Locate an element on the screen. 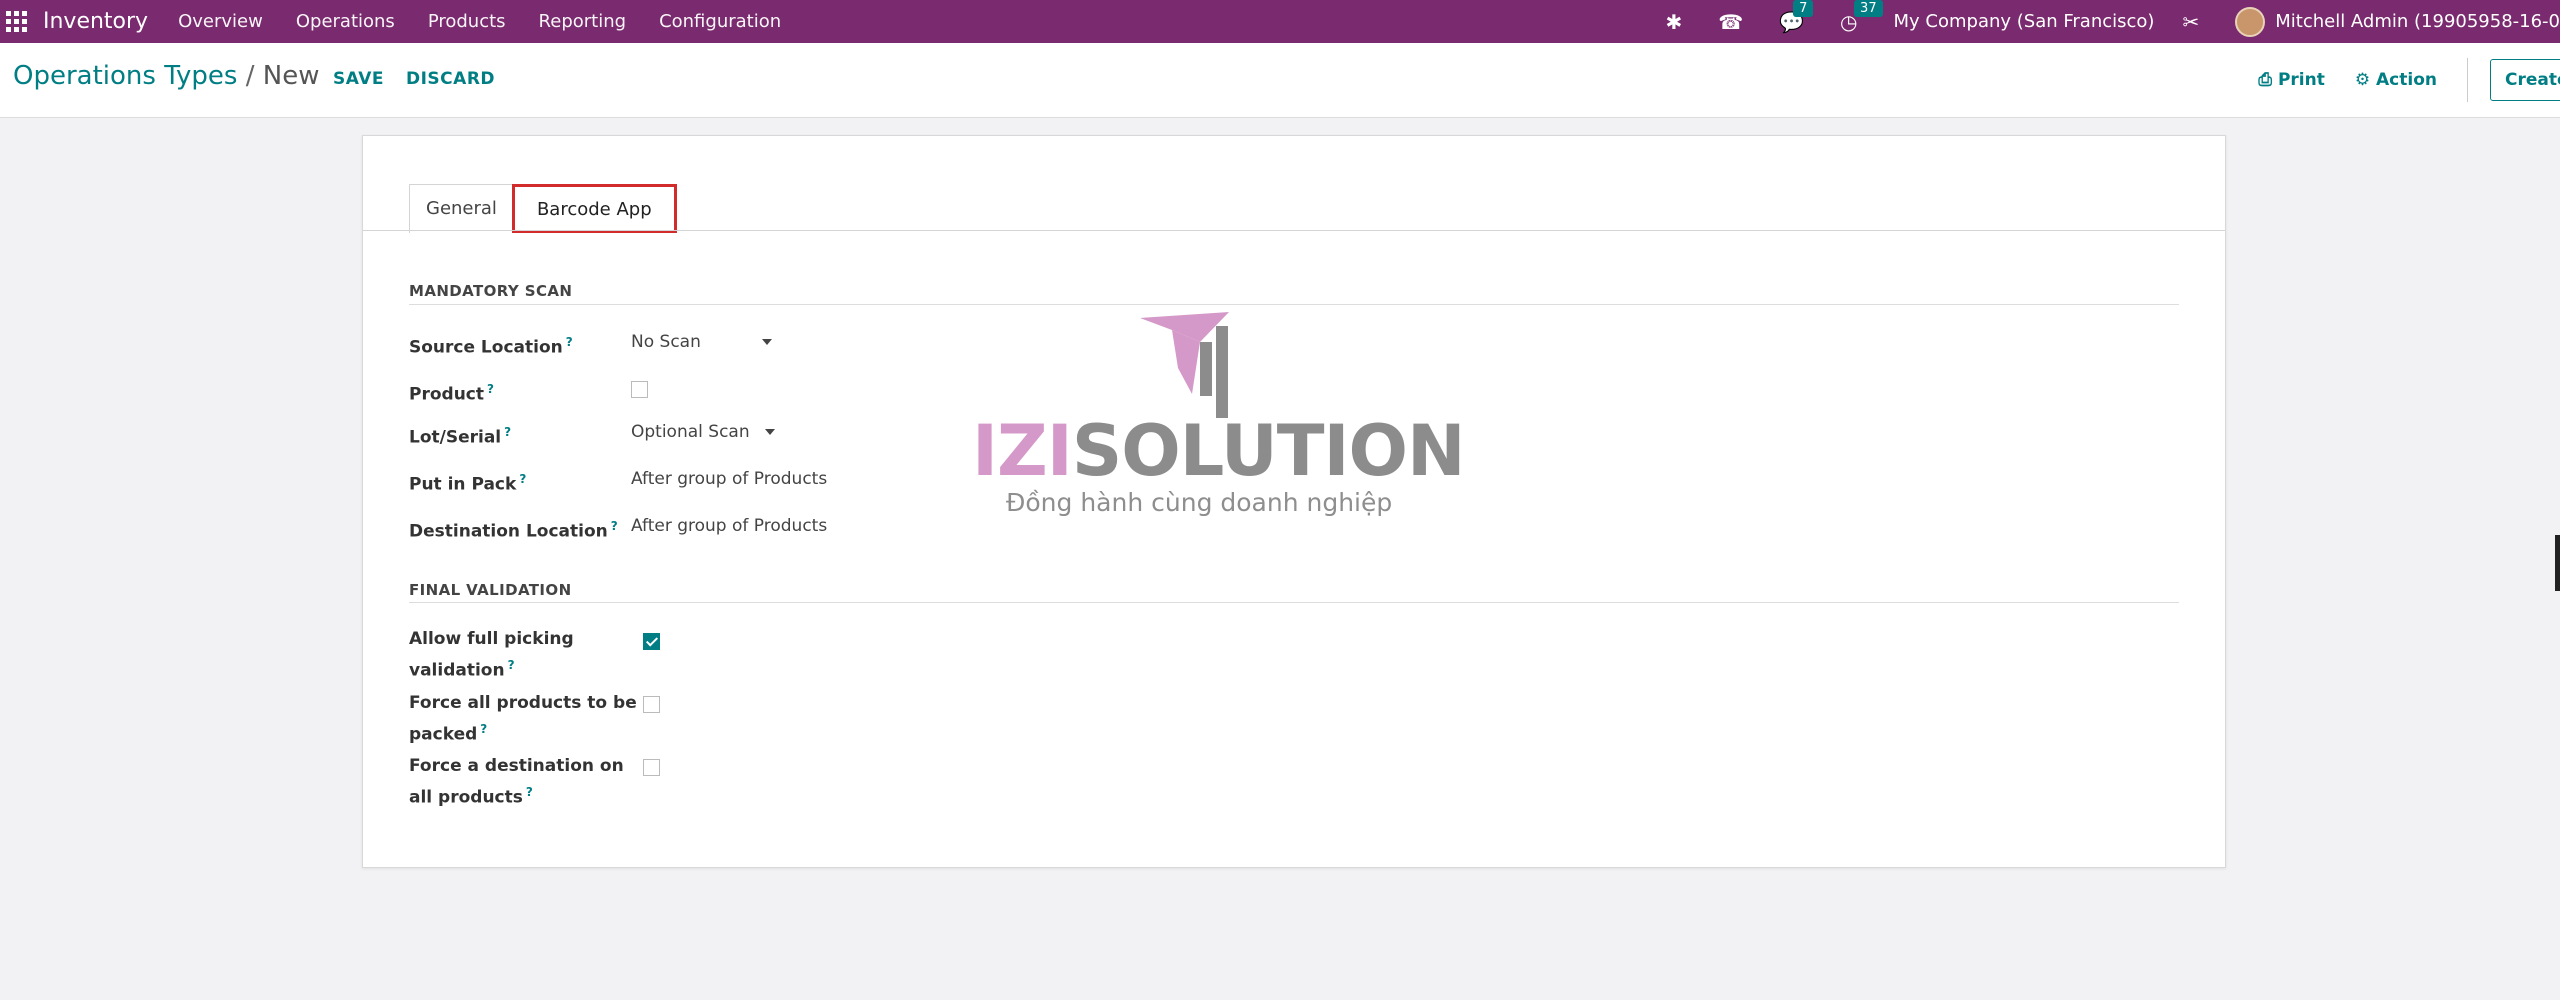  company-switcher: My Company (San Francisco) is located at coordinates (2024, 21).